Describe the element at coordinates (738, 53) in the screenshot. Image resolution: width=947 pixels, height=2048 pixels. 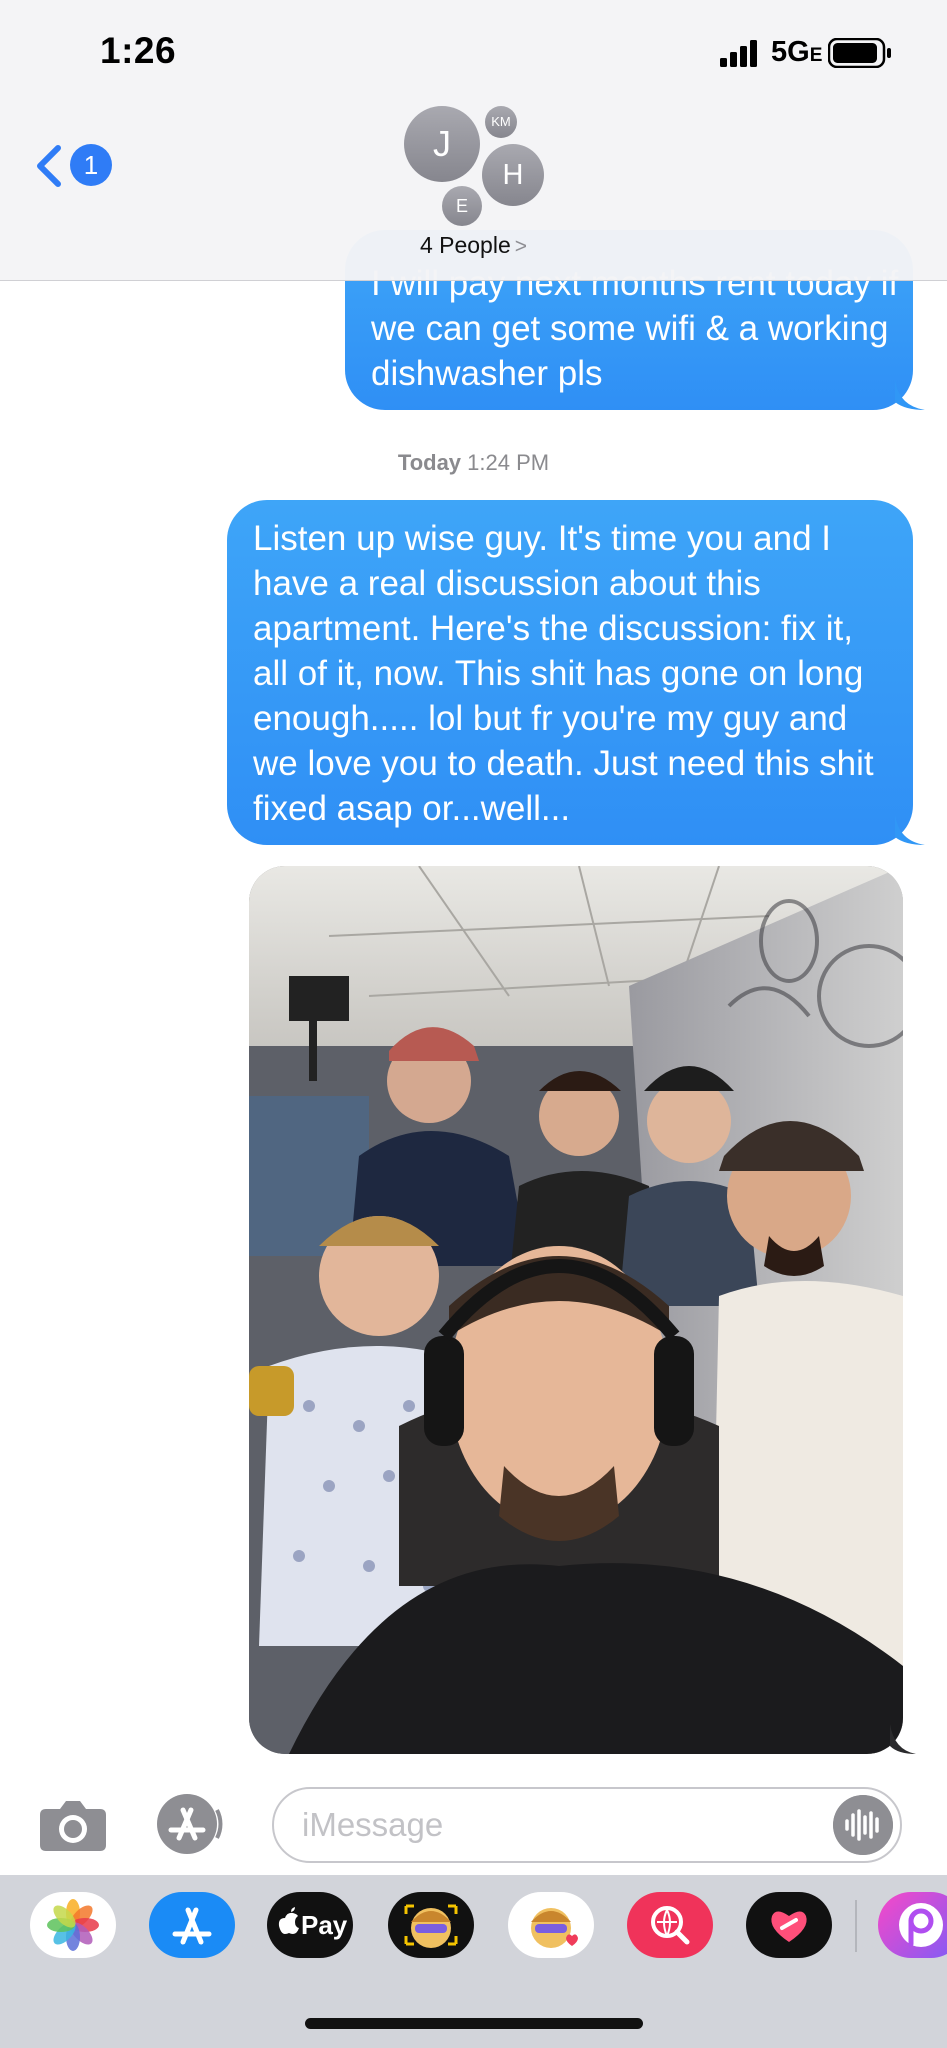
I see `cellular-signal-icon` at that location.